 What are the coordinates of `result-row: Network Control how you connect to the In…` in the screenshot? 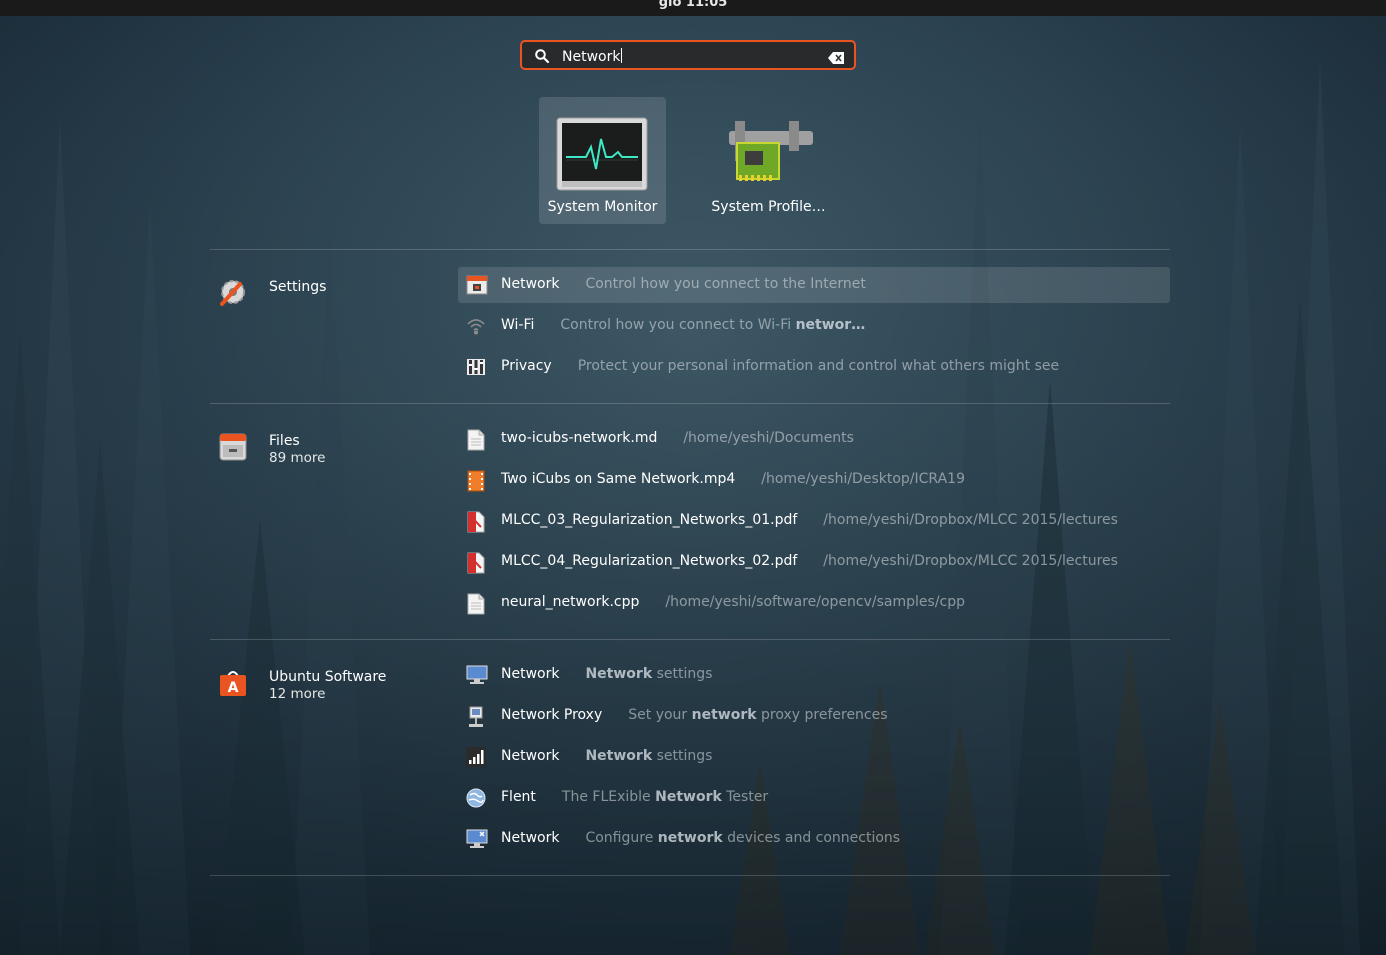 It's located at (814, 285).